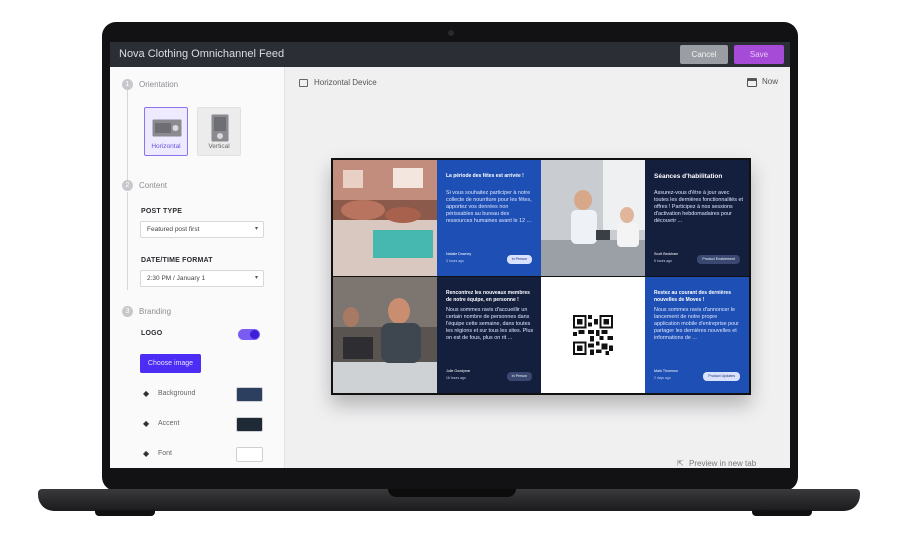  Describe the element at coordinates (152, 333) in the screenshot. I see `logo-label: LOGO` at that location.